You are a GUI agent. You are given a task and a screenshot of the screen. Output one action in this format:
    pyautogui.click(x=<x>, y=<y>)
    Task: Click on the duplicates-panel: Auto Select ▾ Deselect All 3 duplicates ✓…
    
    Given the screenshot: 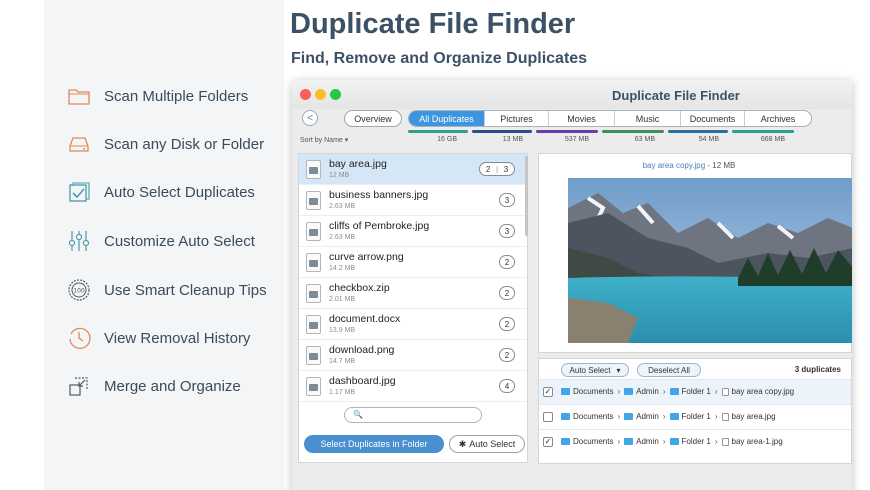 What is the action you would take?
    pyautogui.click(x=695, y=411)
    